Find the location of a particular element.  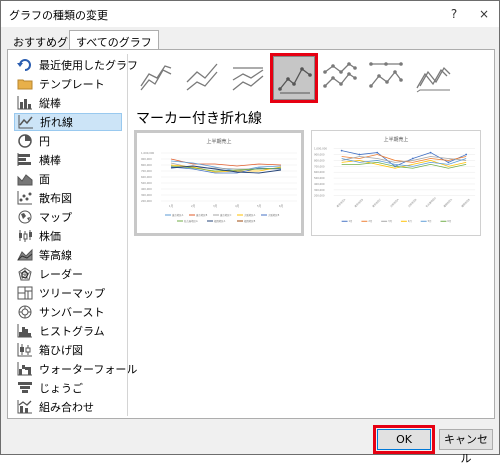

svg-text: 200,000 is located at coordinates (146, 201).